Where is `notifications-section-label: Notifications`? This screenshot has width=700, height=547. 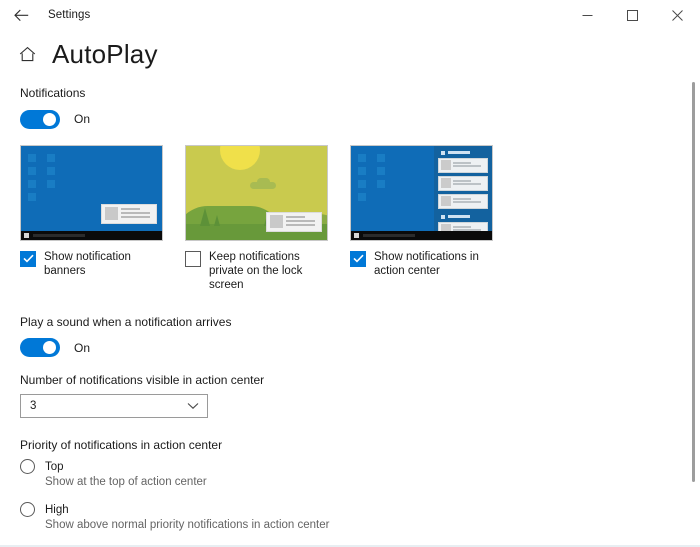
notifications-section-label: Notifications is located at coordinates (53, 93).